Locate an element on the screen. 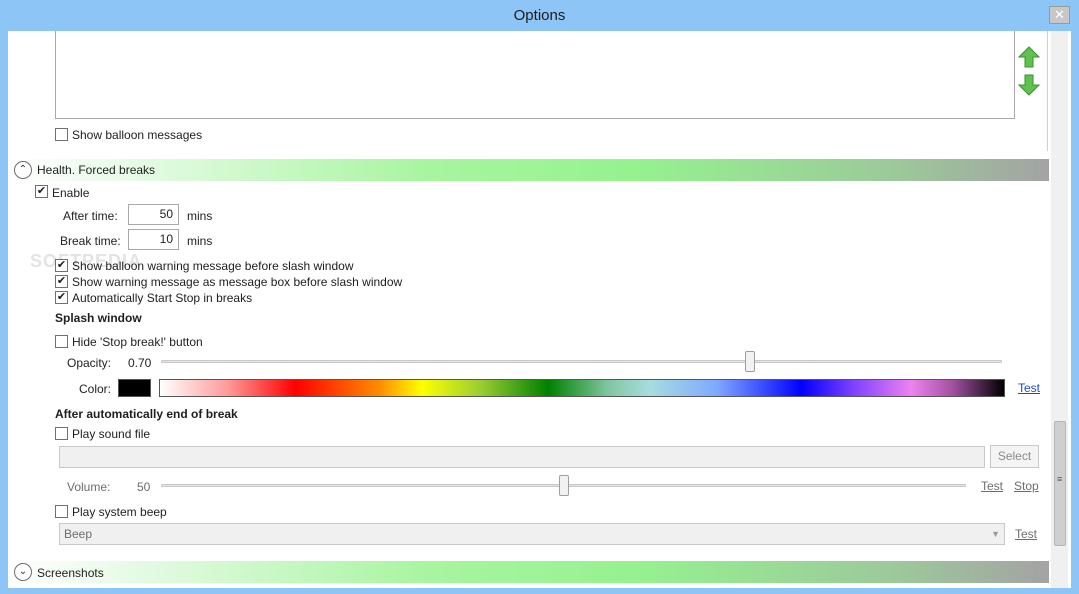 Image resolution: width=1079 pixels, height=594 pixels. break-time-input: 10 is located at coordinates (153, 239).